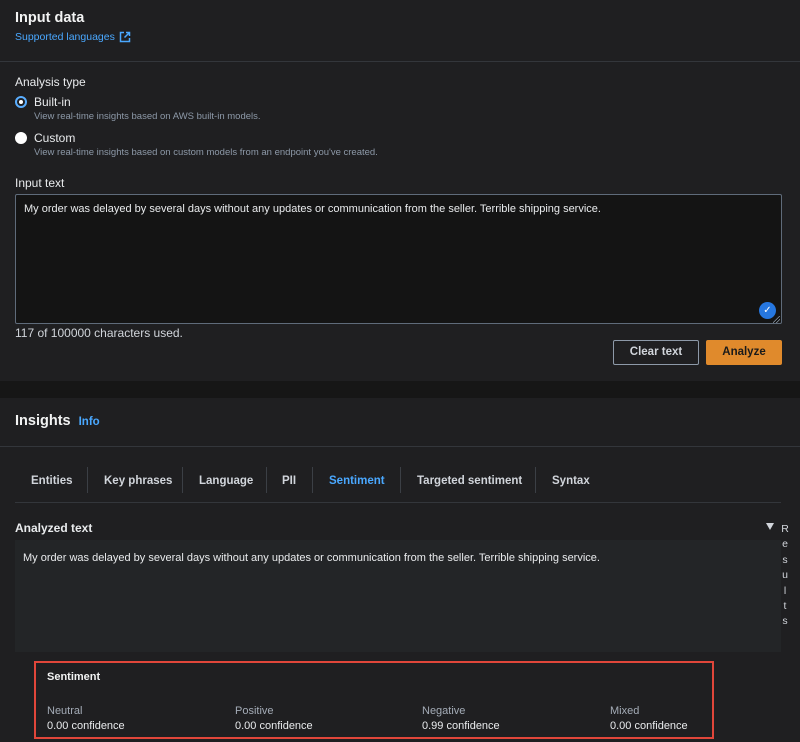 The image size is (800, 742). Describe the element at coordinates (785, 529) in the screenshot. I see `results-letter: R` at that location.